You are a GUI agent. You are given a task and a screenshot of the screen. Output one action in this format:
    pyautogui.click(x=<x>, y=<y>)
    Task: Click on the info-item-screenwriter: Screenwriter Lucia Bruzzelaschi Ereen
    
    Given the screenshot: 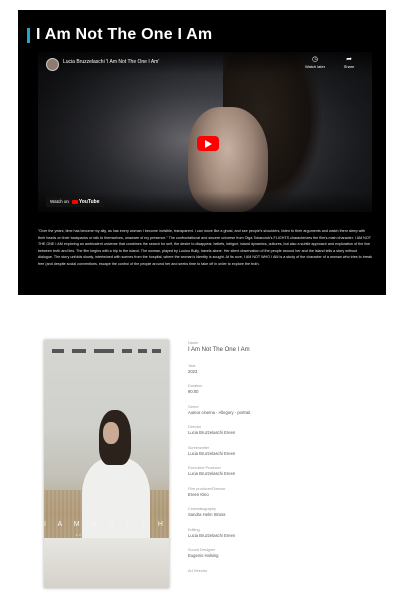 What is the action you would take?
    pyautogui.click(x=283, y=451)
    